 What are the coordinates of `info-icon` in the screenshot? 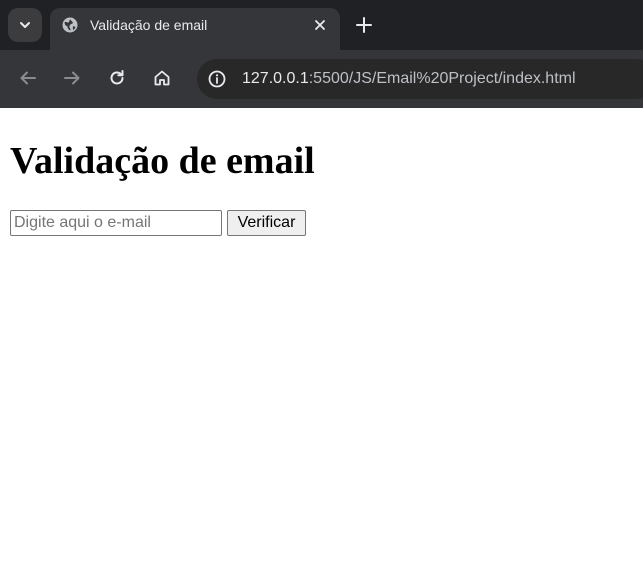 It's located at (217, 79).